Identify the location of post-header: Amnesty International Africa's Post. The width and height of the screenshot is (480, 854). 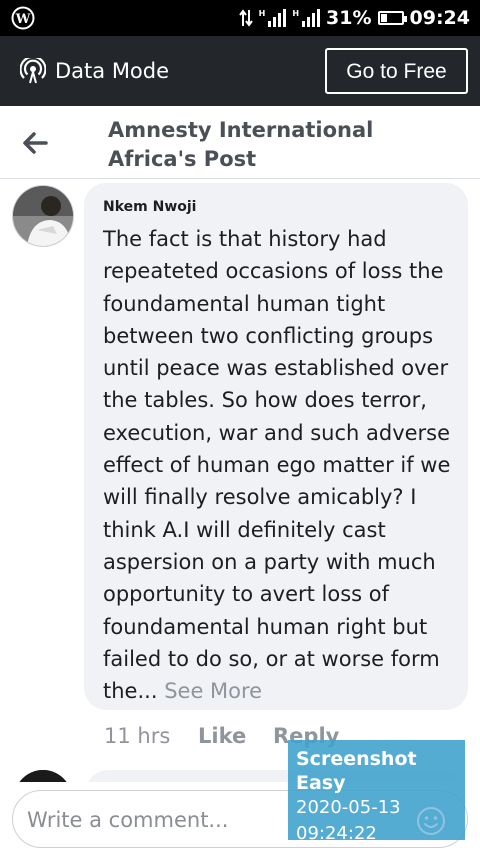
(240, 142).